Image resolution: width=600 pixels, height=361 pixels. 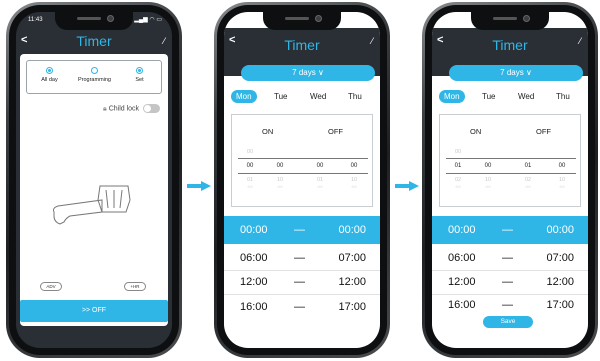 What do you see at coordinates (254, 230) in the screenshot?
I see `row-on-time: 00:00` at bounding box center [254, 230].